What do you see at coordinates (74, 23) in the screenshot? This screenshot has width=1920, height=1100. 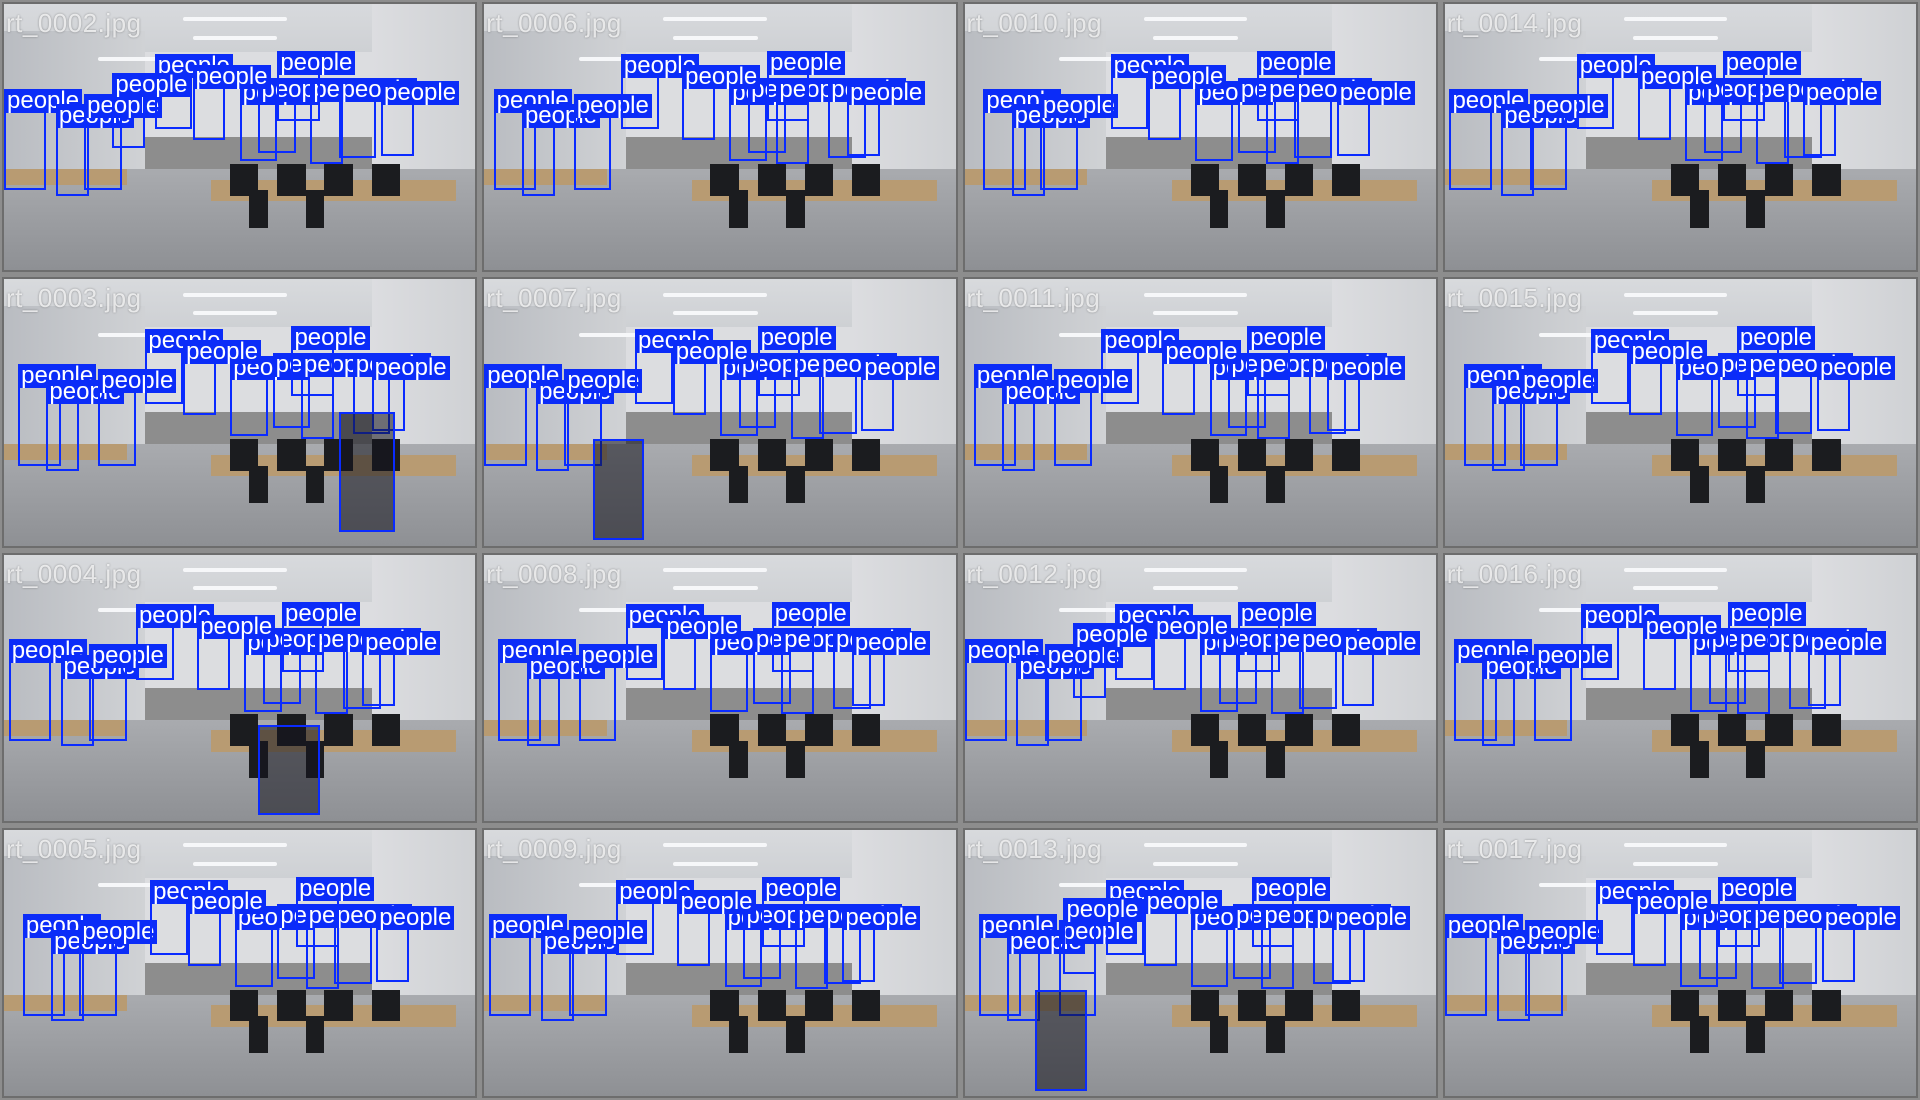 I see `frame-filename: rt_0002.jpg` at bounding box center [74, 23].